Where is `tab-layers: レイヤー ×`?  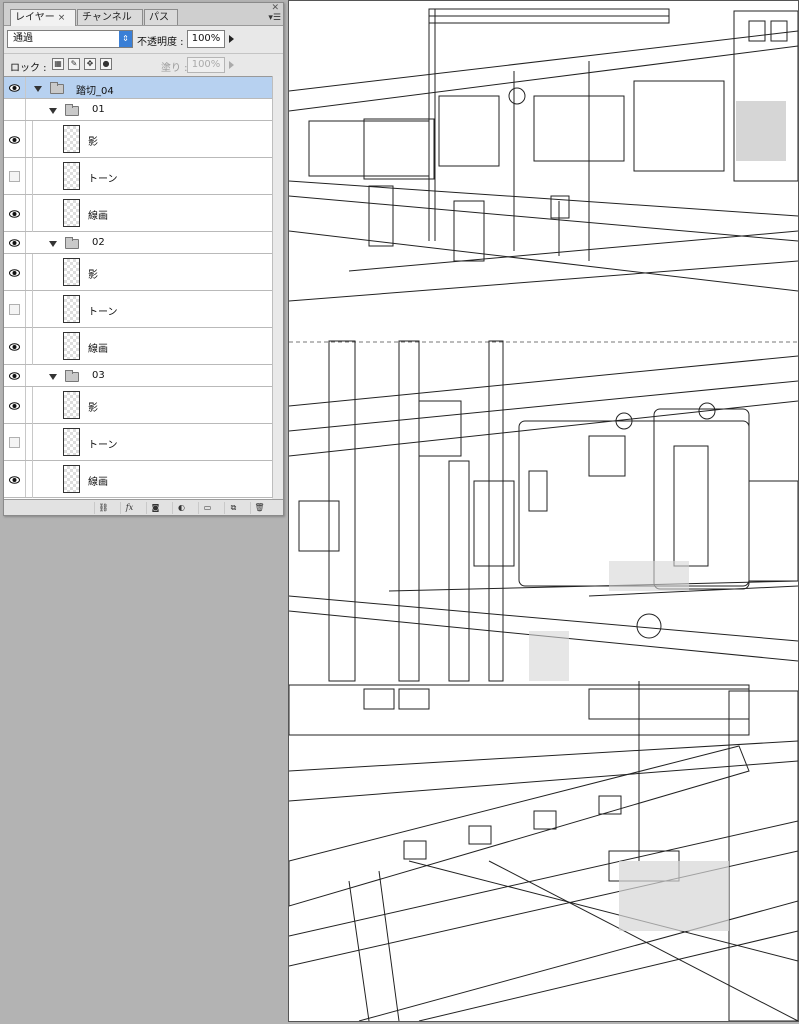
tab-layers: レイヤー × is located at coordinates (43, 17).